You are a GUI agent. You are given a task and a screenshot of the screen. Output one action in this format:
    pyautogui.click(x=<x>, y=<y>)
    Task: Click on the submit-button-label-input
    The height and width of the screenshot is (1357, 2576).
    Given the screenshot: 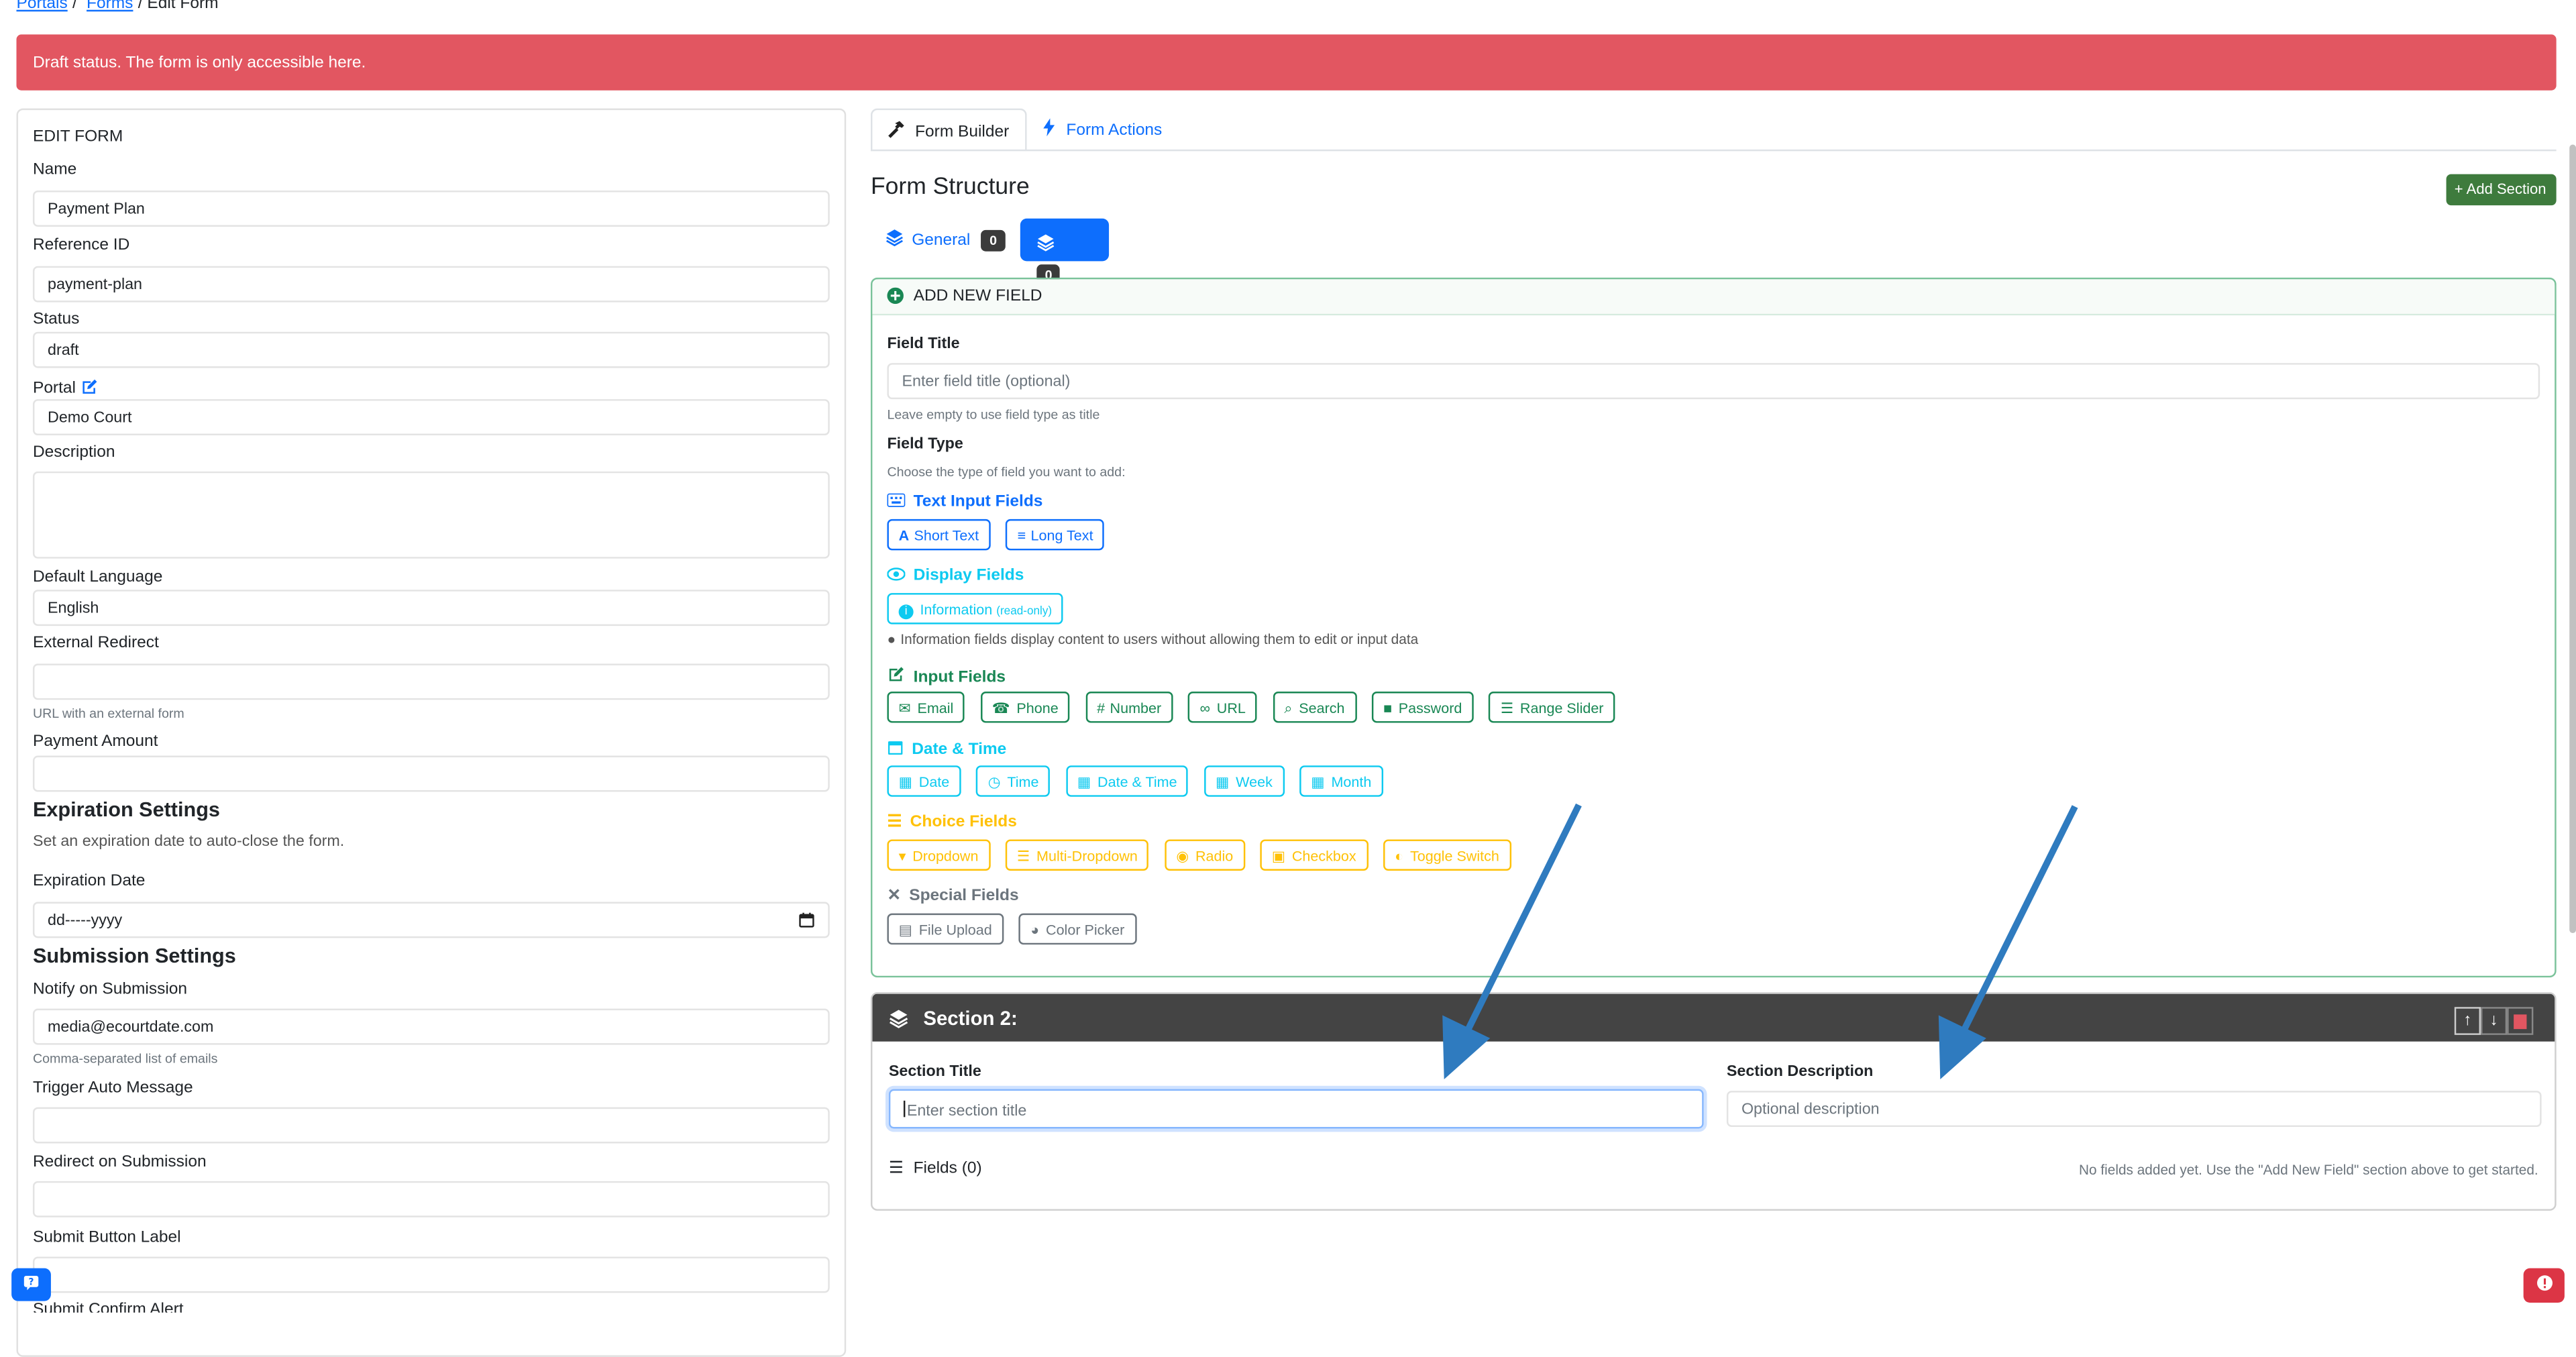 What is the action you would take?
    pyautogui.click(x=431, y=1274)
    